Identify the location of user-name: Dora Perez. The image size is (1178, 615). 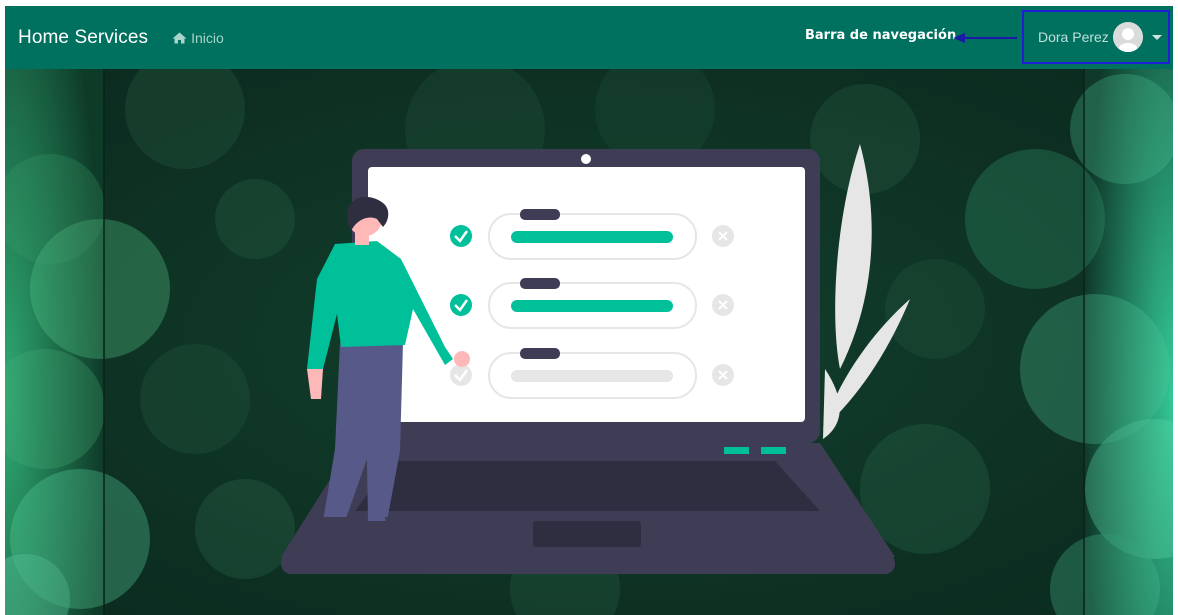
(1073, 37).